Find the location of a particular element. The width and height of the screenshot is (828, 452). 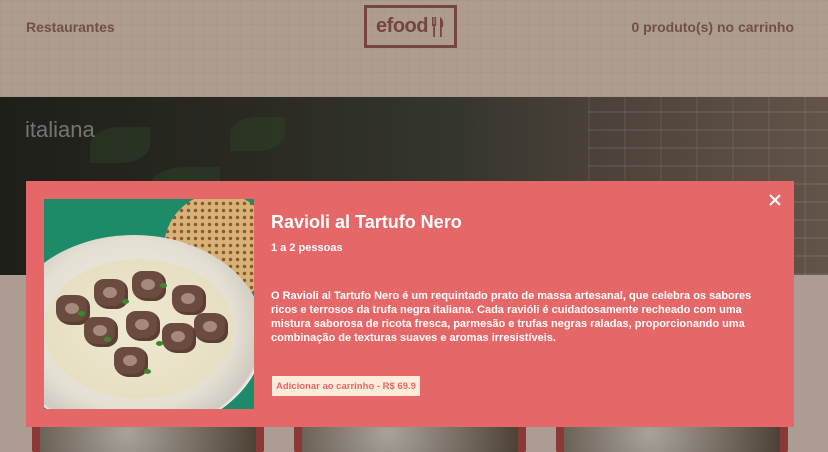

close-icon is located at coordinates (775, 200).